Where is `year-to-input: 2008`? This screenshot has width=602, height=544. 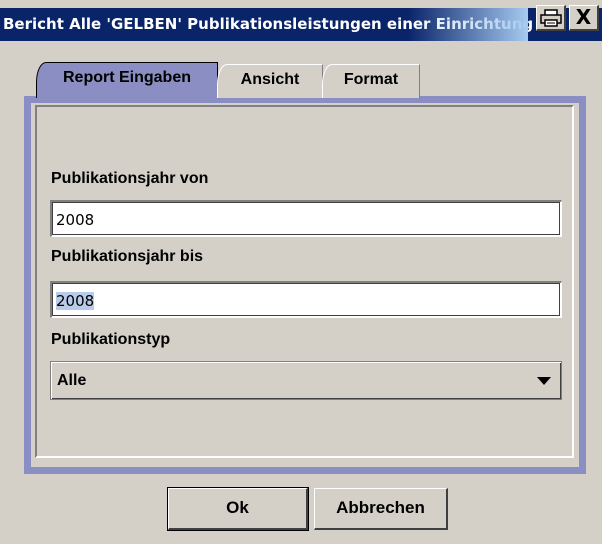 year-to-input: 2008 is located at coordinates (306, 299).